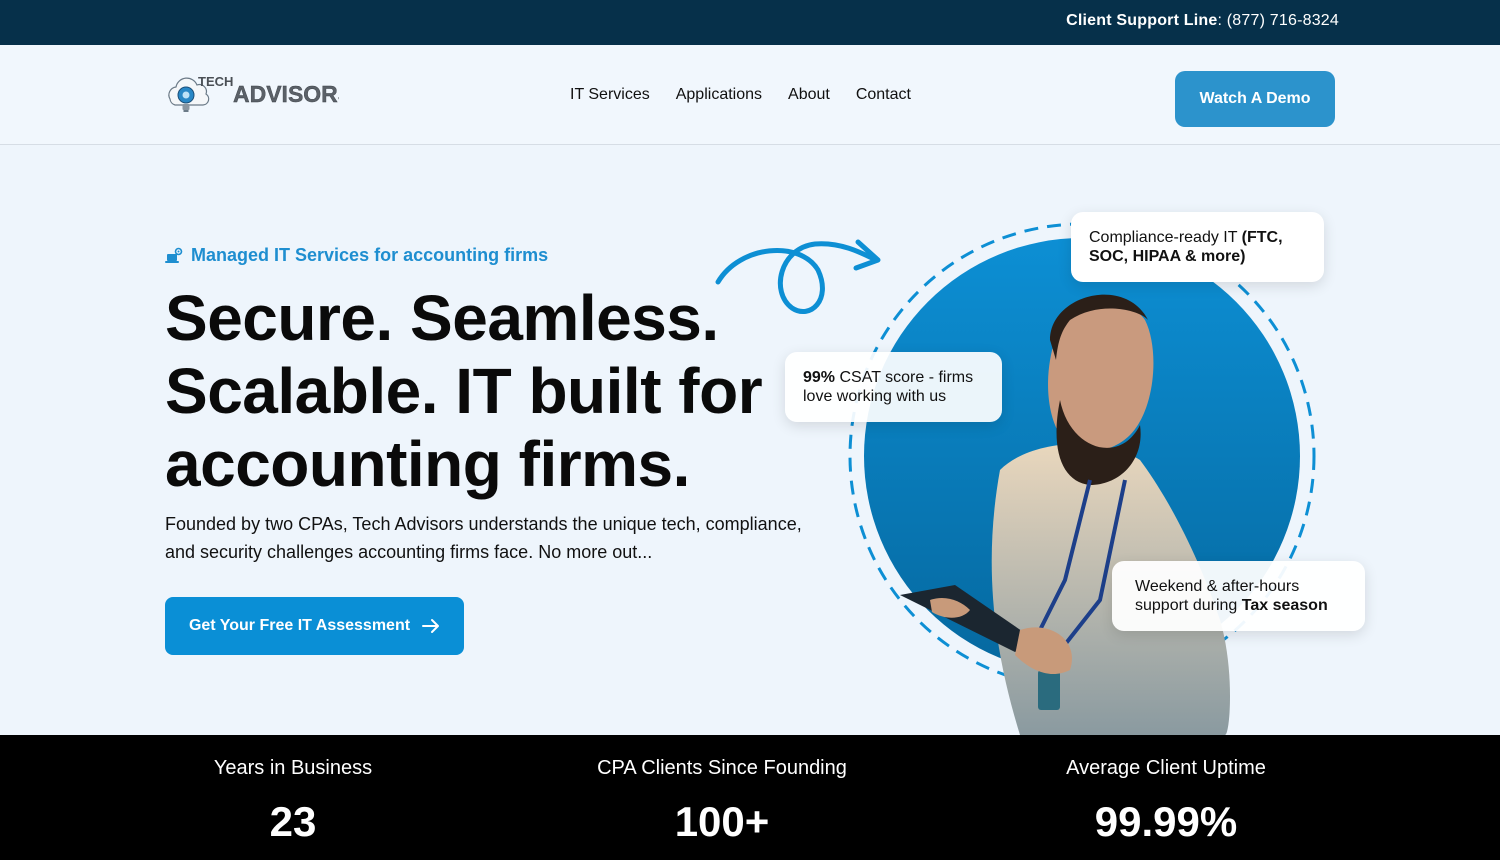 Image resolution: width=1500 pixels, height=860 pixels. I want to click on arrow-right-icon, so click(431, 626).